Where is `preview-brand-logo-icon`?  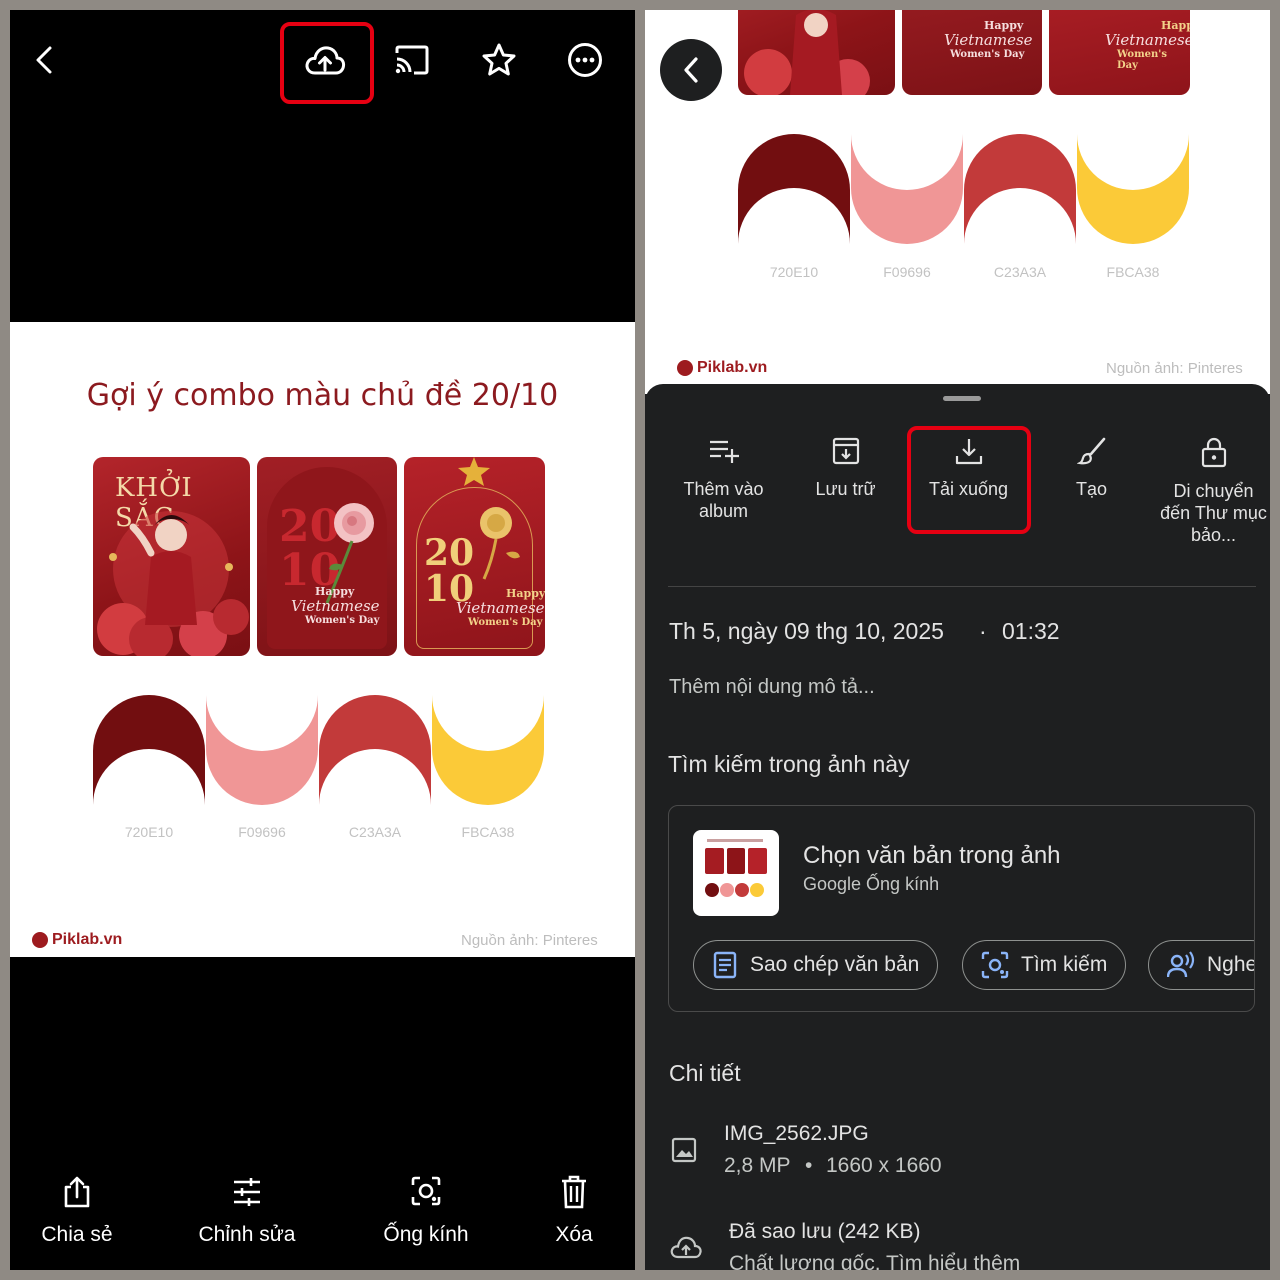
preview-brand-logo-icon is located at coordinates (685, 368).